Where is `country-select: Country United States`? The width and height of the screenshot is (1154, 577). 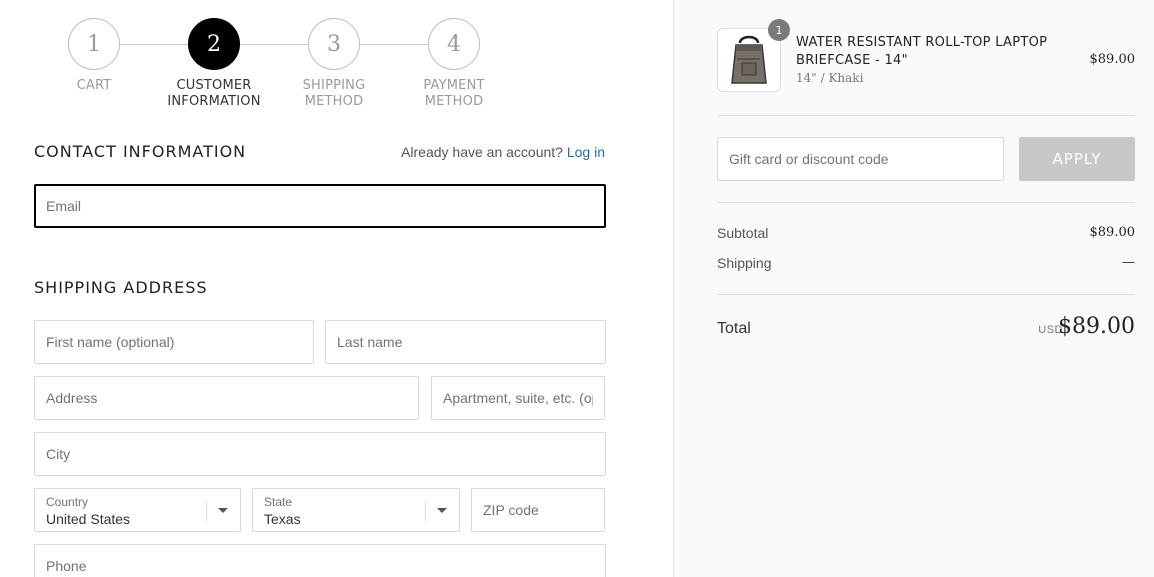 country-select: Country United States is located at coordinates (137, 510).